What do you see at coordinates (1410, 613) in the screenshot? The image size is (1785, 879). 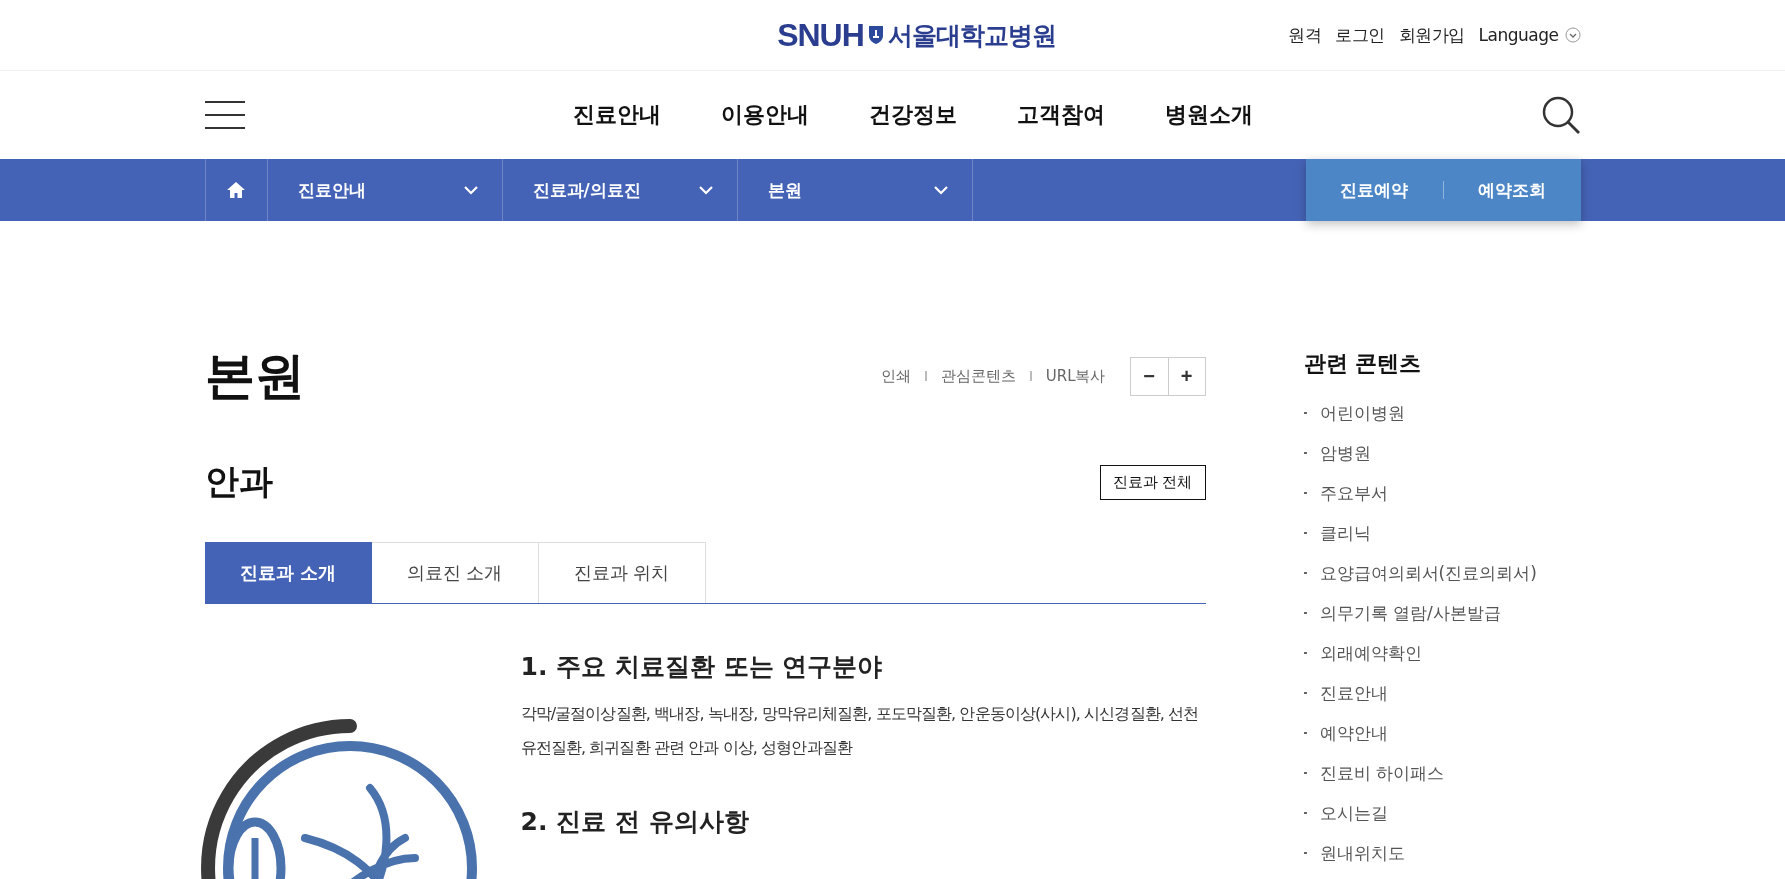 I see `related-link: 의무기록 열람/사본발급` at bounding box center [1410, 613].